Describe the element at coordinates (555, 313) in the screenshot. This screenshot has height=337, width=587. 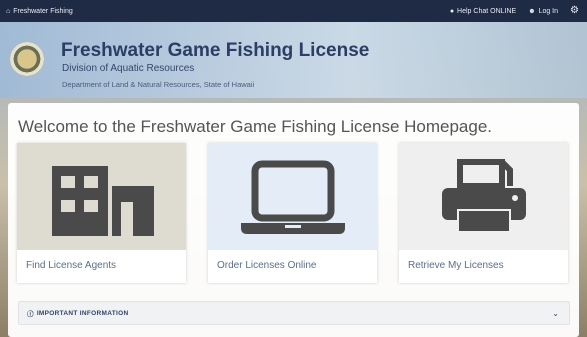
I see `chevron-down-icon: ⌄` at that location.